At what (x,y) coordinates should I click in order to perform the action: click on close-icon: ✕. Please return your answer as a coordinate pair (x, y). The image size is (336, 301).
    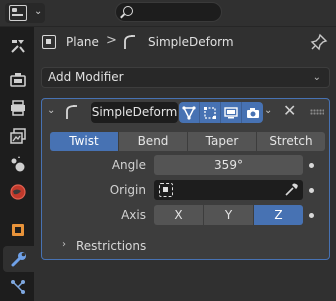
    Looking at the image, I should click on (289, 110).